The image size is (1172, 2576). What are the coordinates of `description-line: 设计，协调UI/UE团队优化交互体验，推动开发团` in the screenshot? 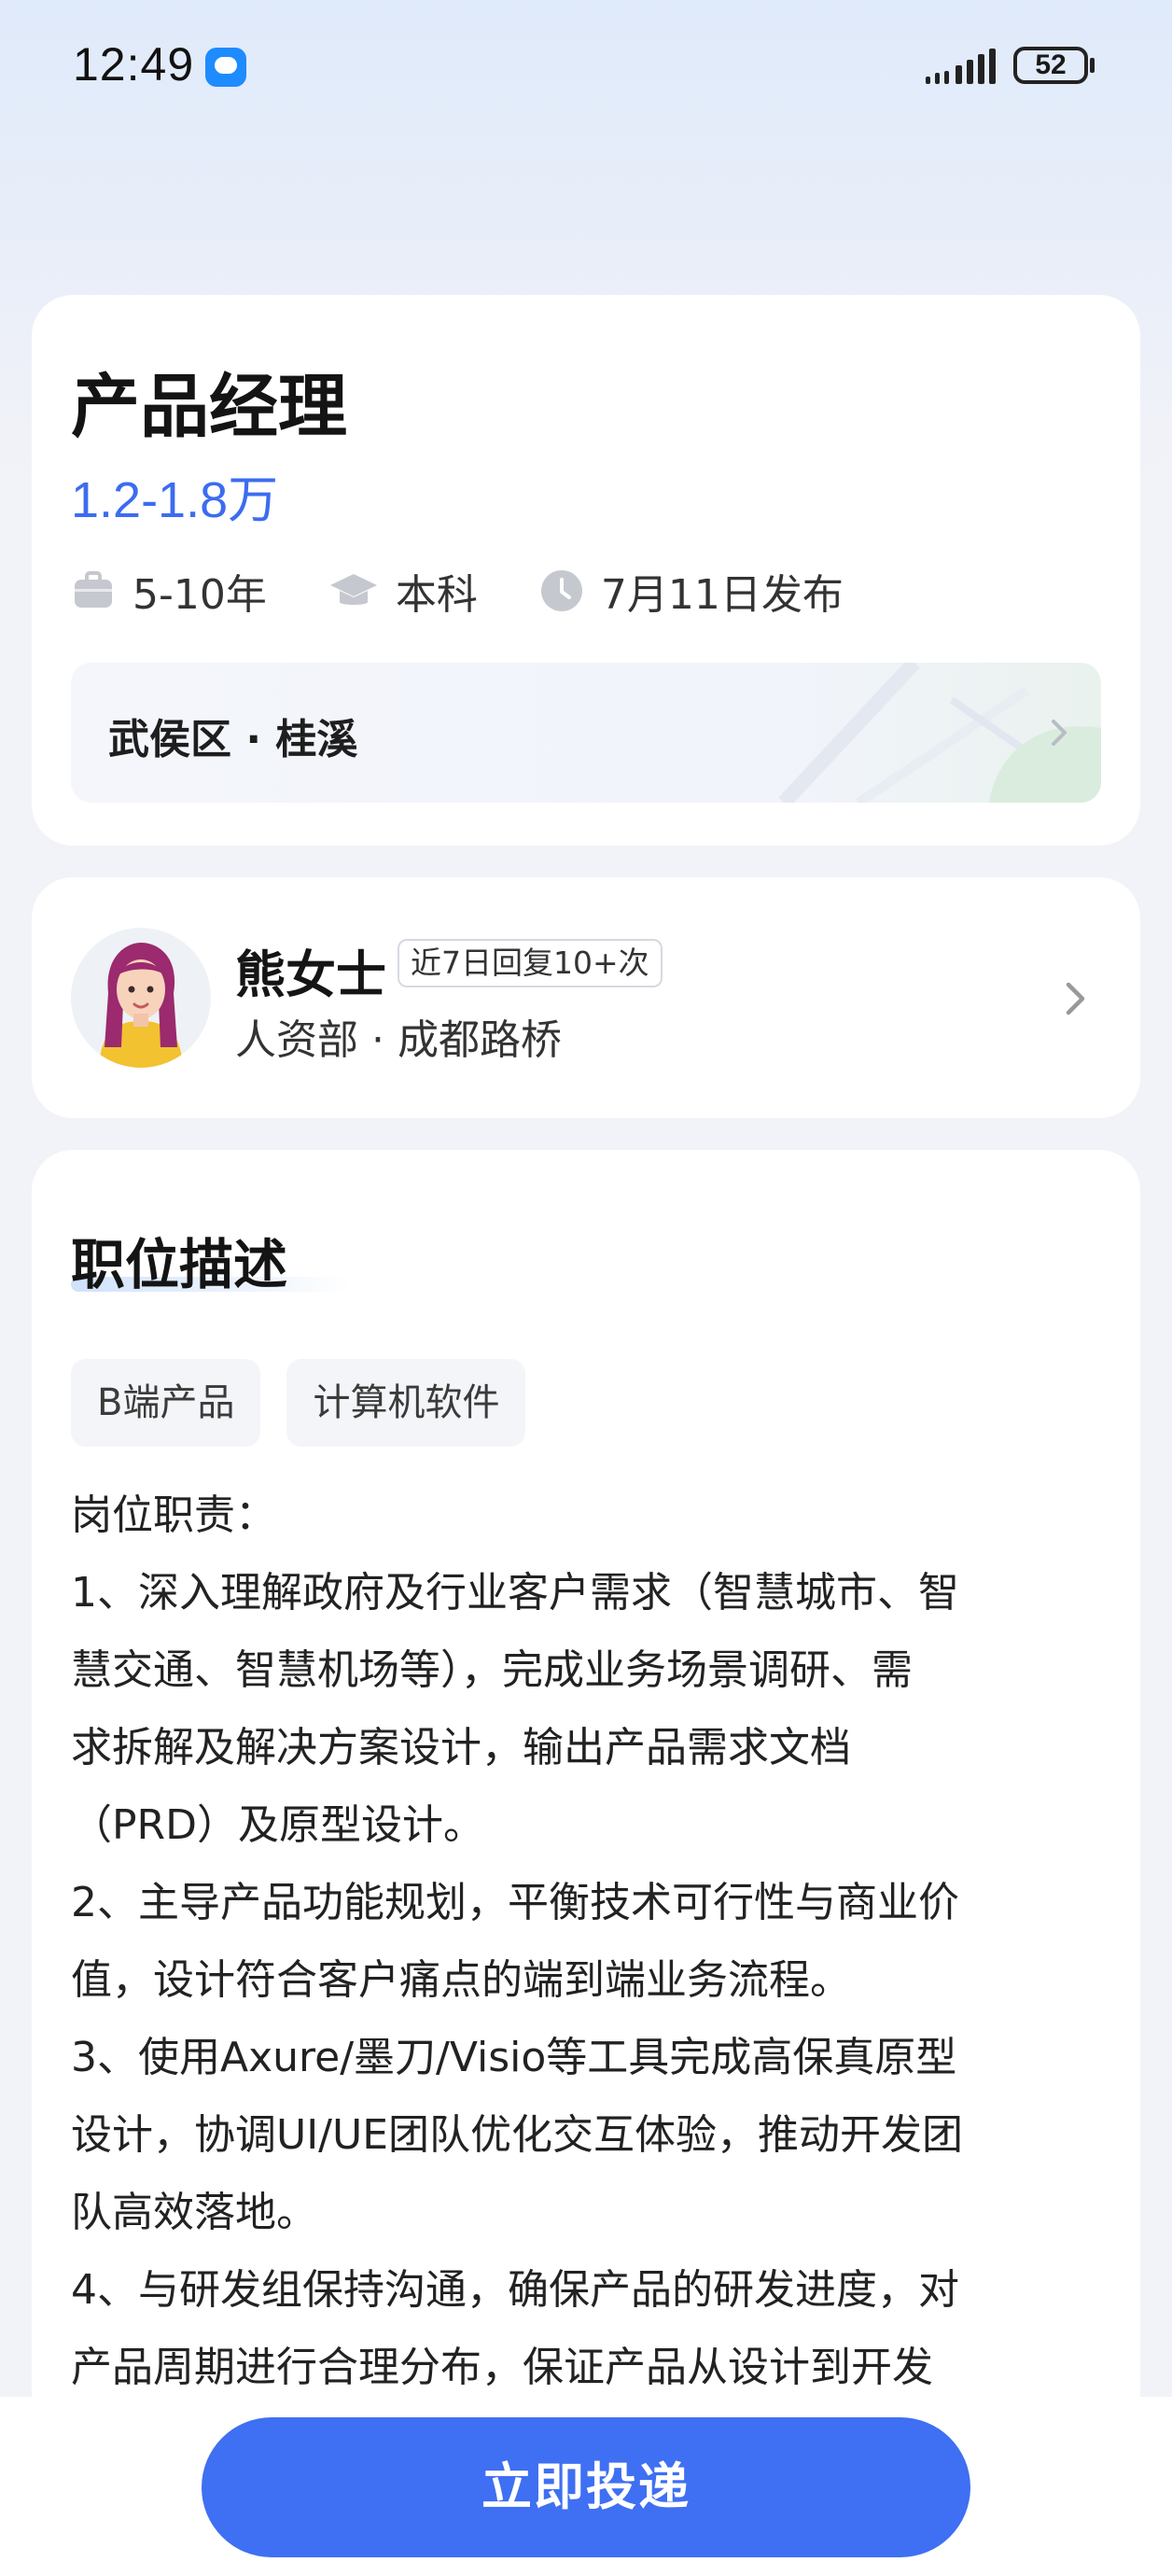 It's located at (517, 2135).